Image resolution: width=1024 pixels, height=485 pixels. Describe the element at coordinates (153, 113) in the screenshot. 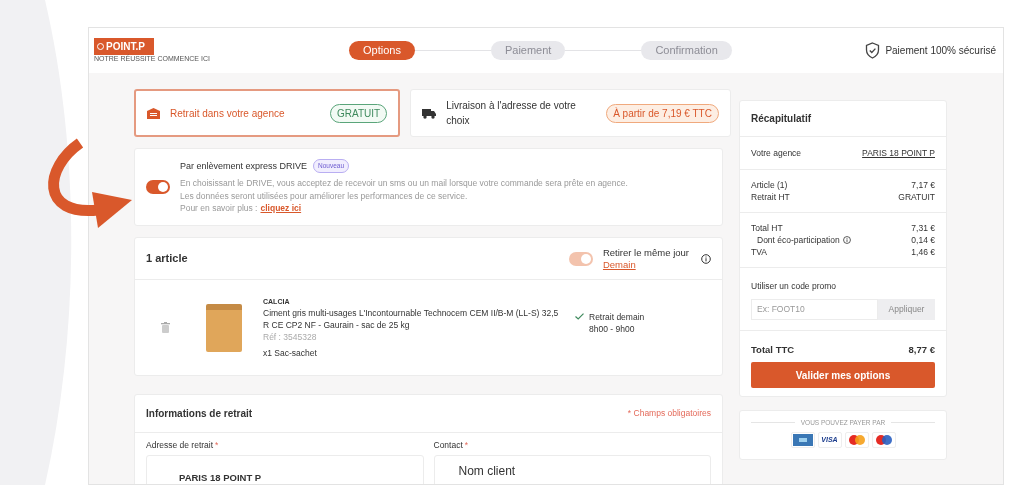

I see `warehouse-icon` at that location.